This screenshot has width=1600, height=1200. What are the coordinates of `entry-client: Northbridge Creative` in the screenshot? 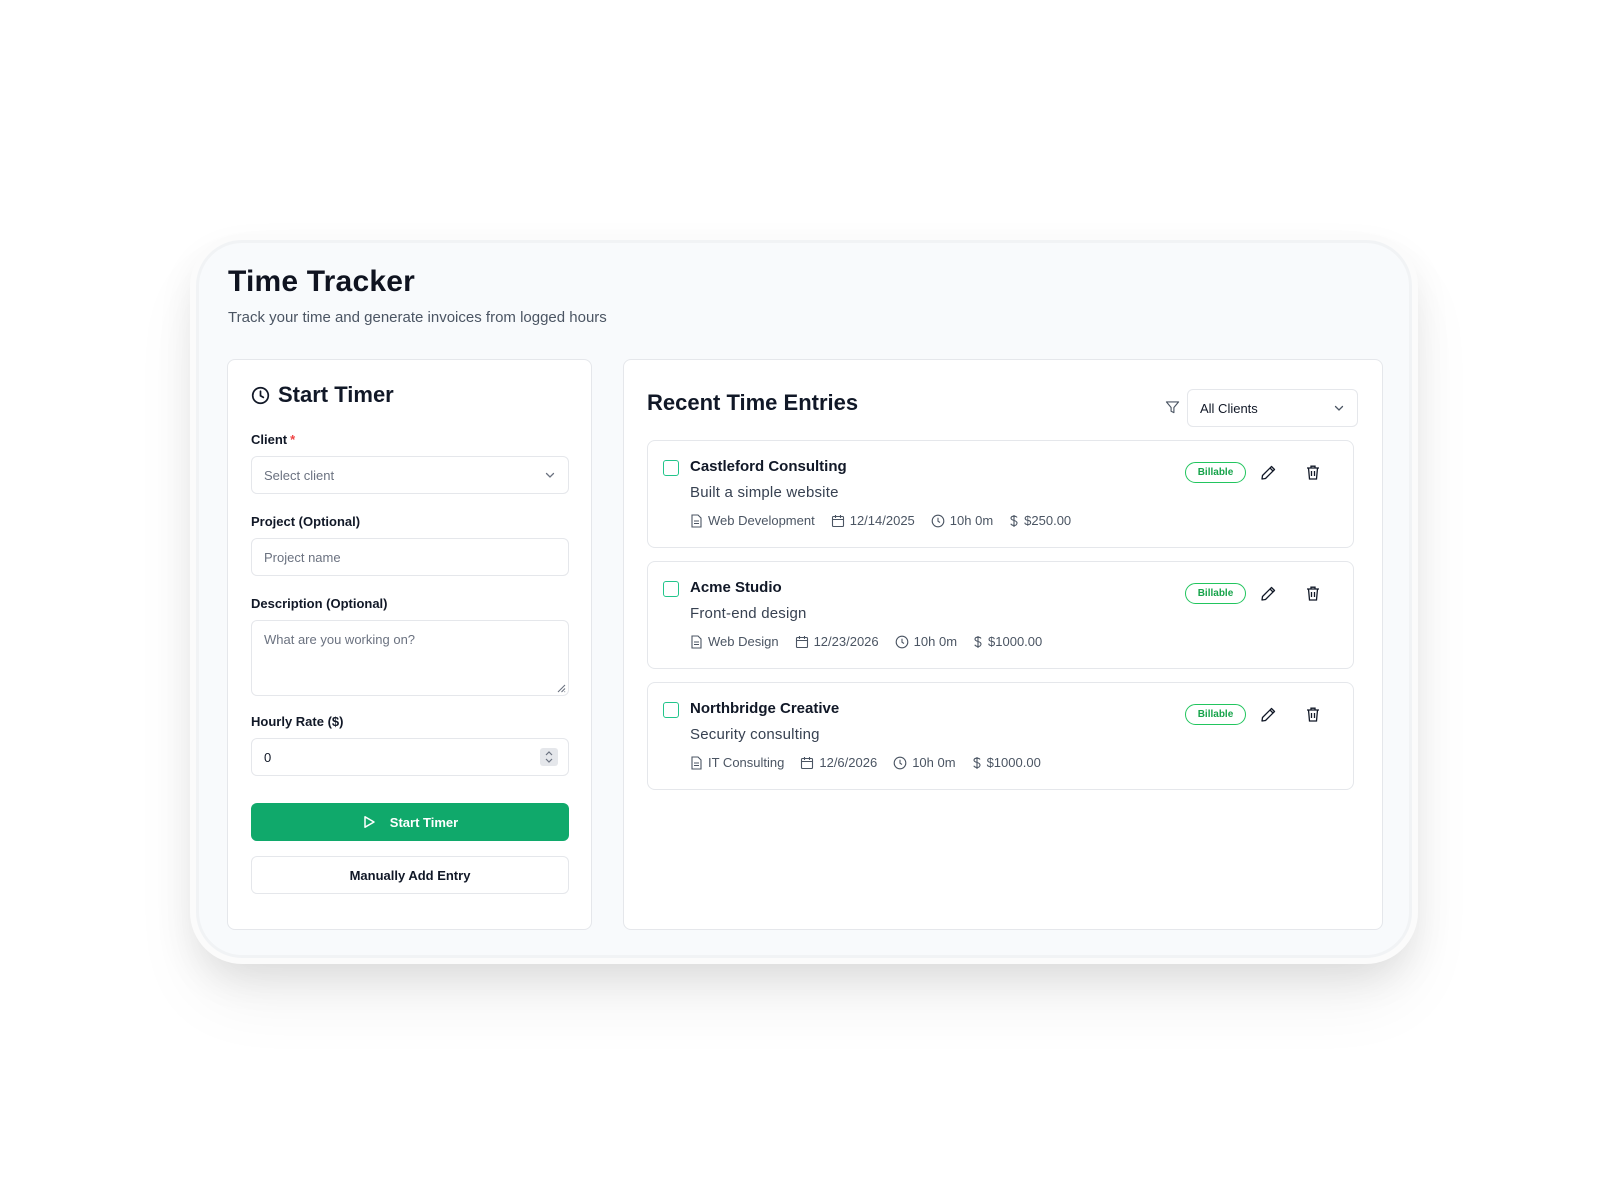 It's located at (765, 708).